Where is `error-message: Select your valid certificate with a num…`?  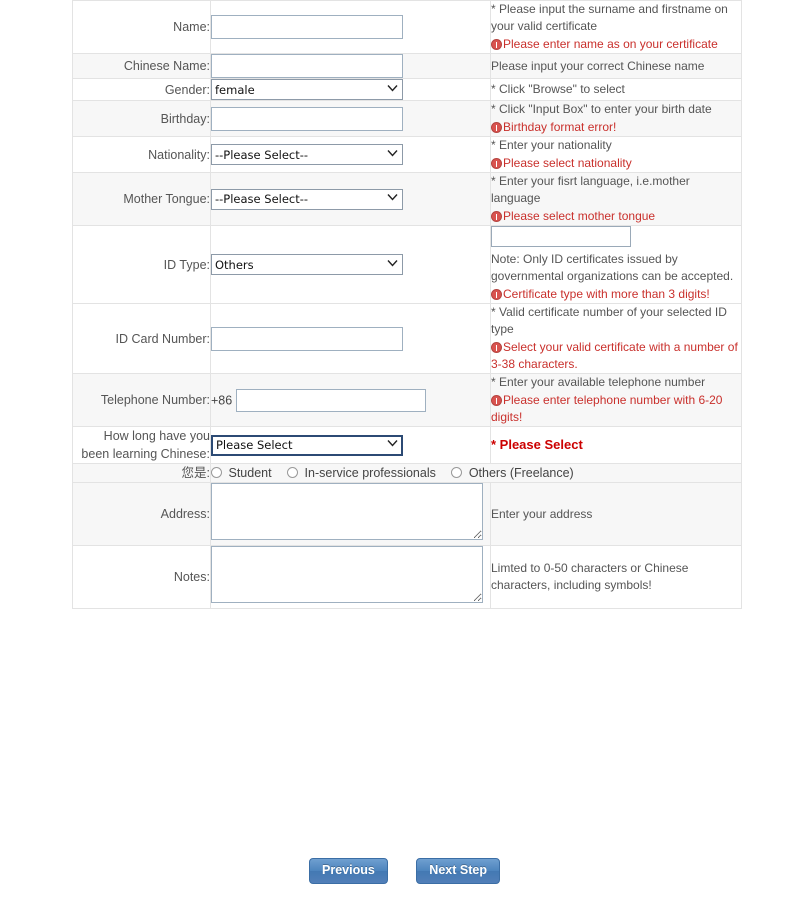
error-message: Select your valid certificate with a num… is located at coordinates (616, 356).